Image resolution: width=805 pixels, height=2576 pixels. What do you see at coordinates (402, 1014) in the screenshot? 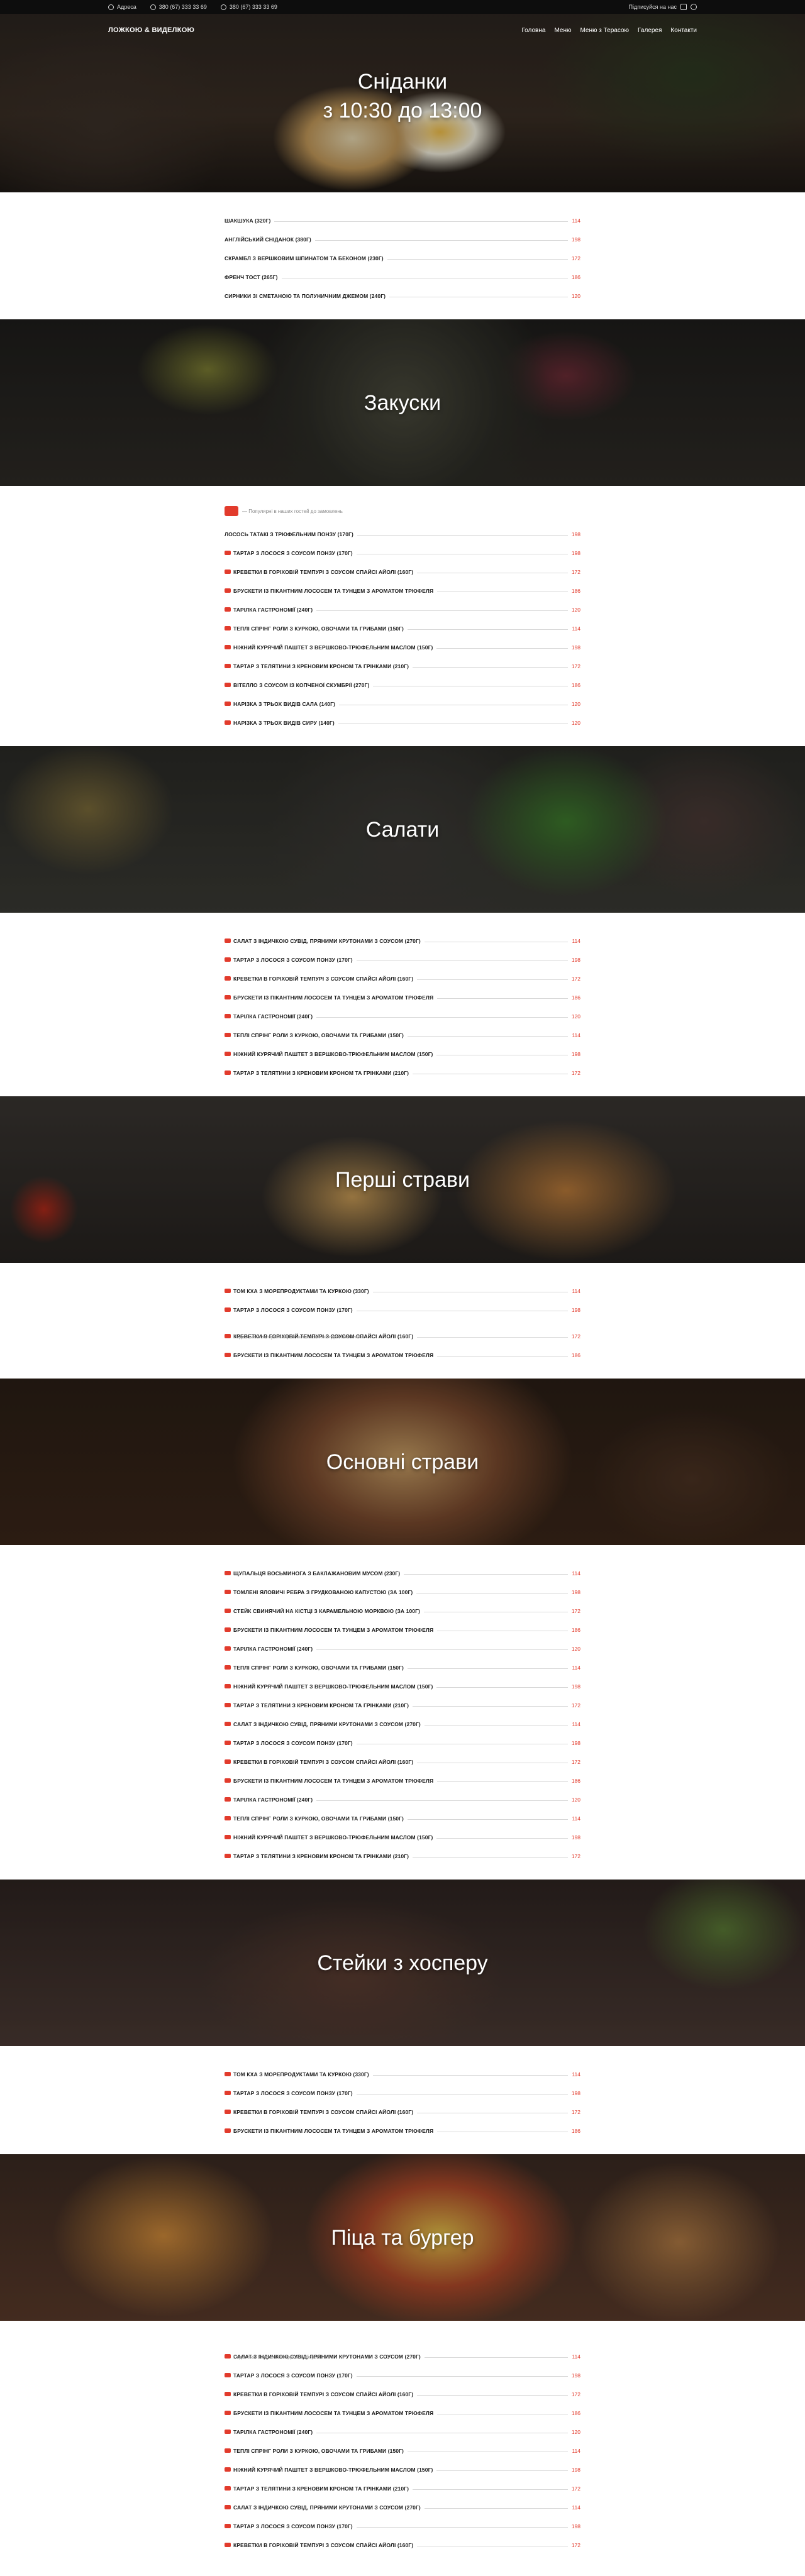
I see `menu-item: ТАРІЛКА ГАСТРОНОМІЇ (240Г) 120` at bounding box center [402, 1014].